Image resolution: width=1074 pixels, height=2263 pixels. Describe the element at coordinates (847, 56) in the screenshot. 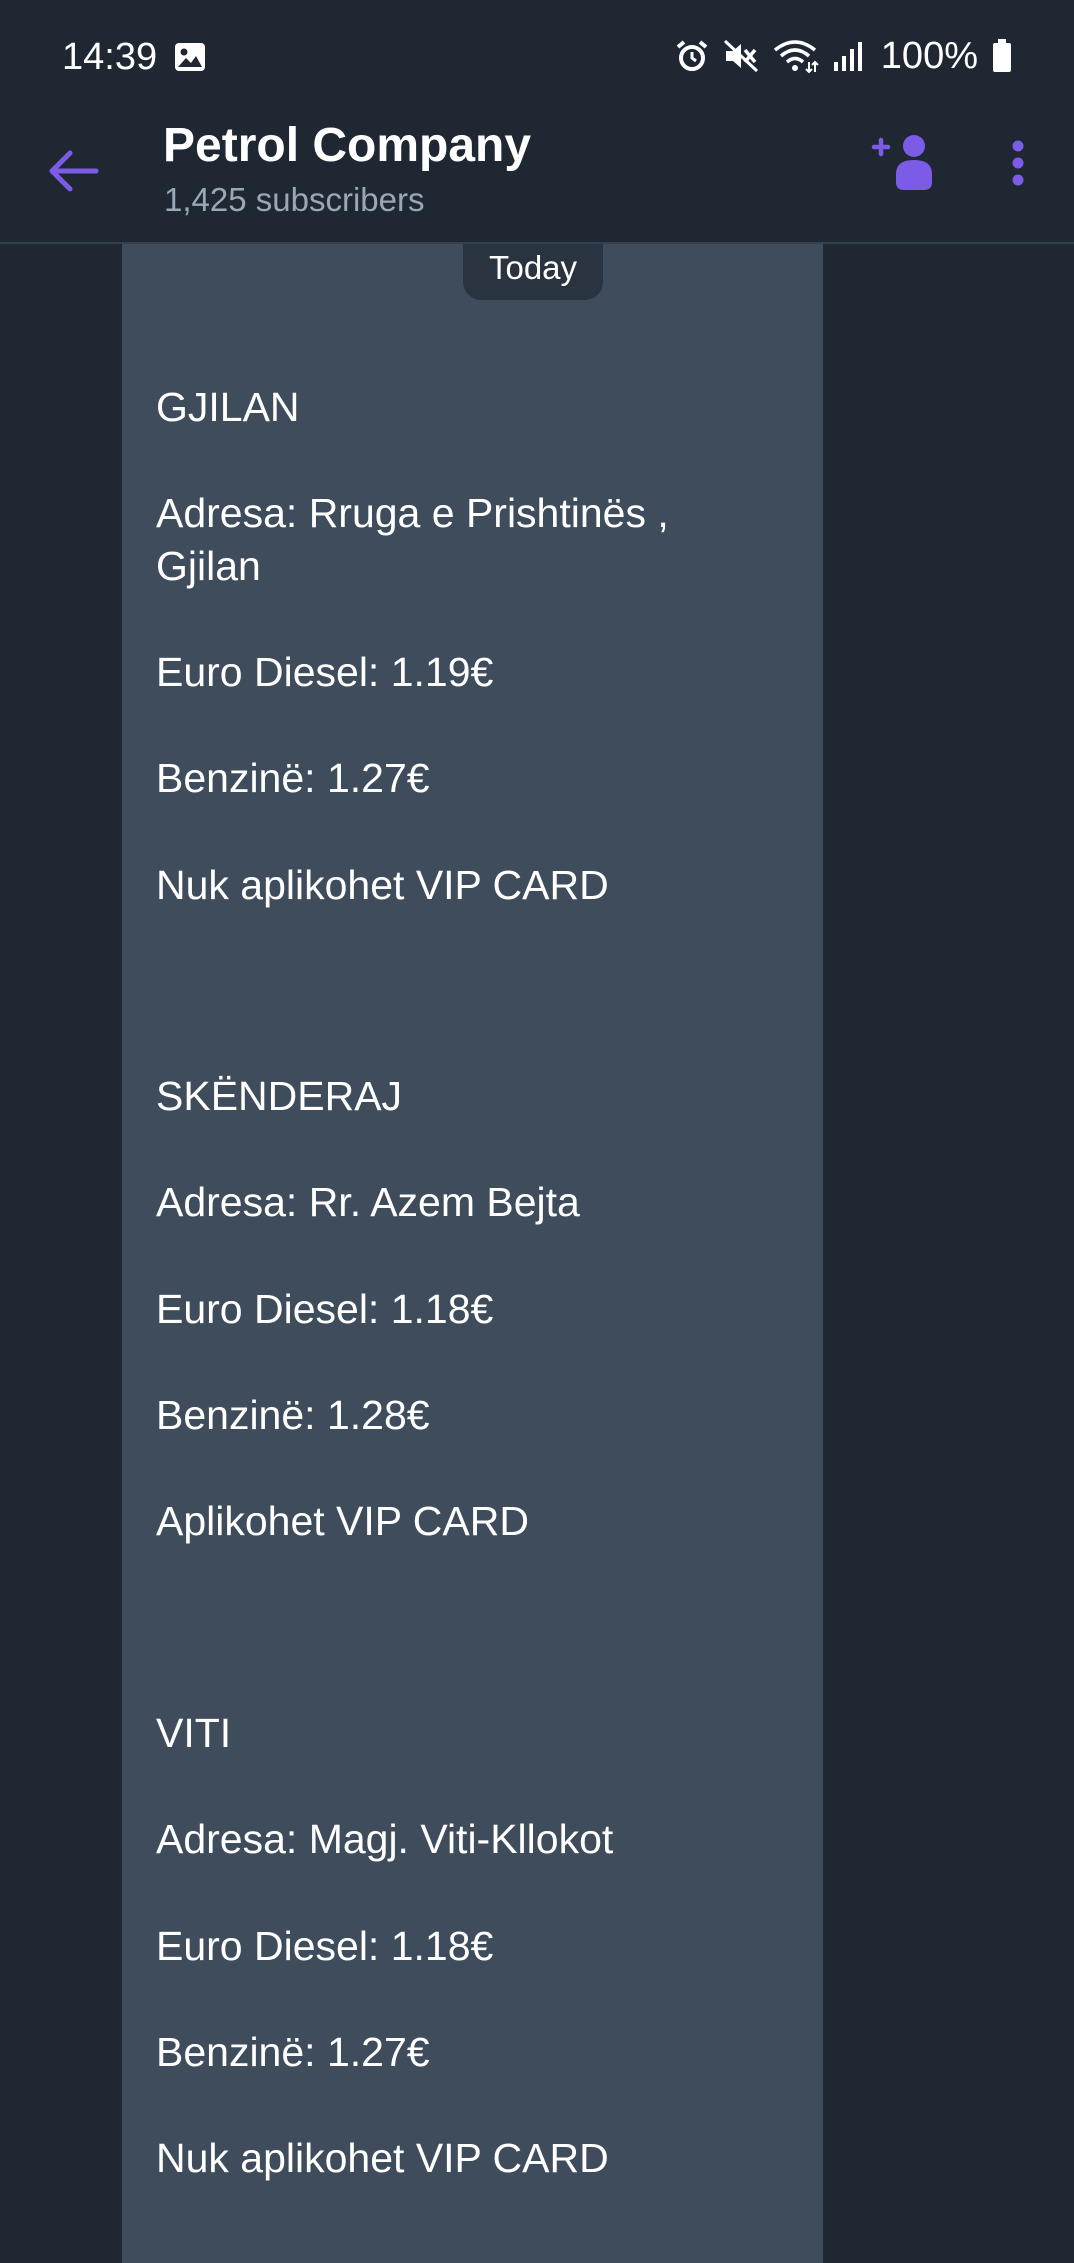

I see `signal-icon` at that location.